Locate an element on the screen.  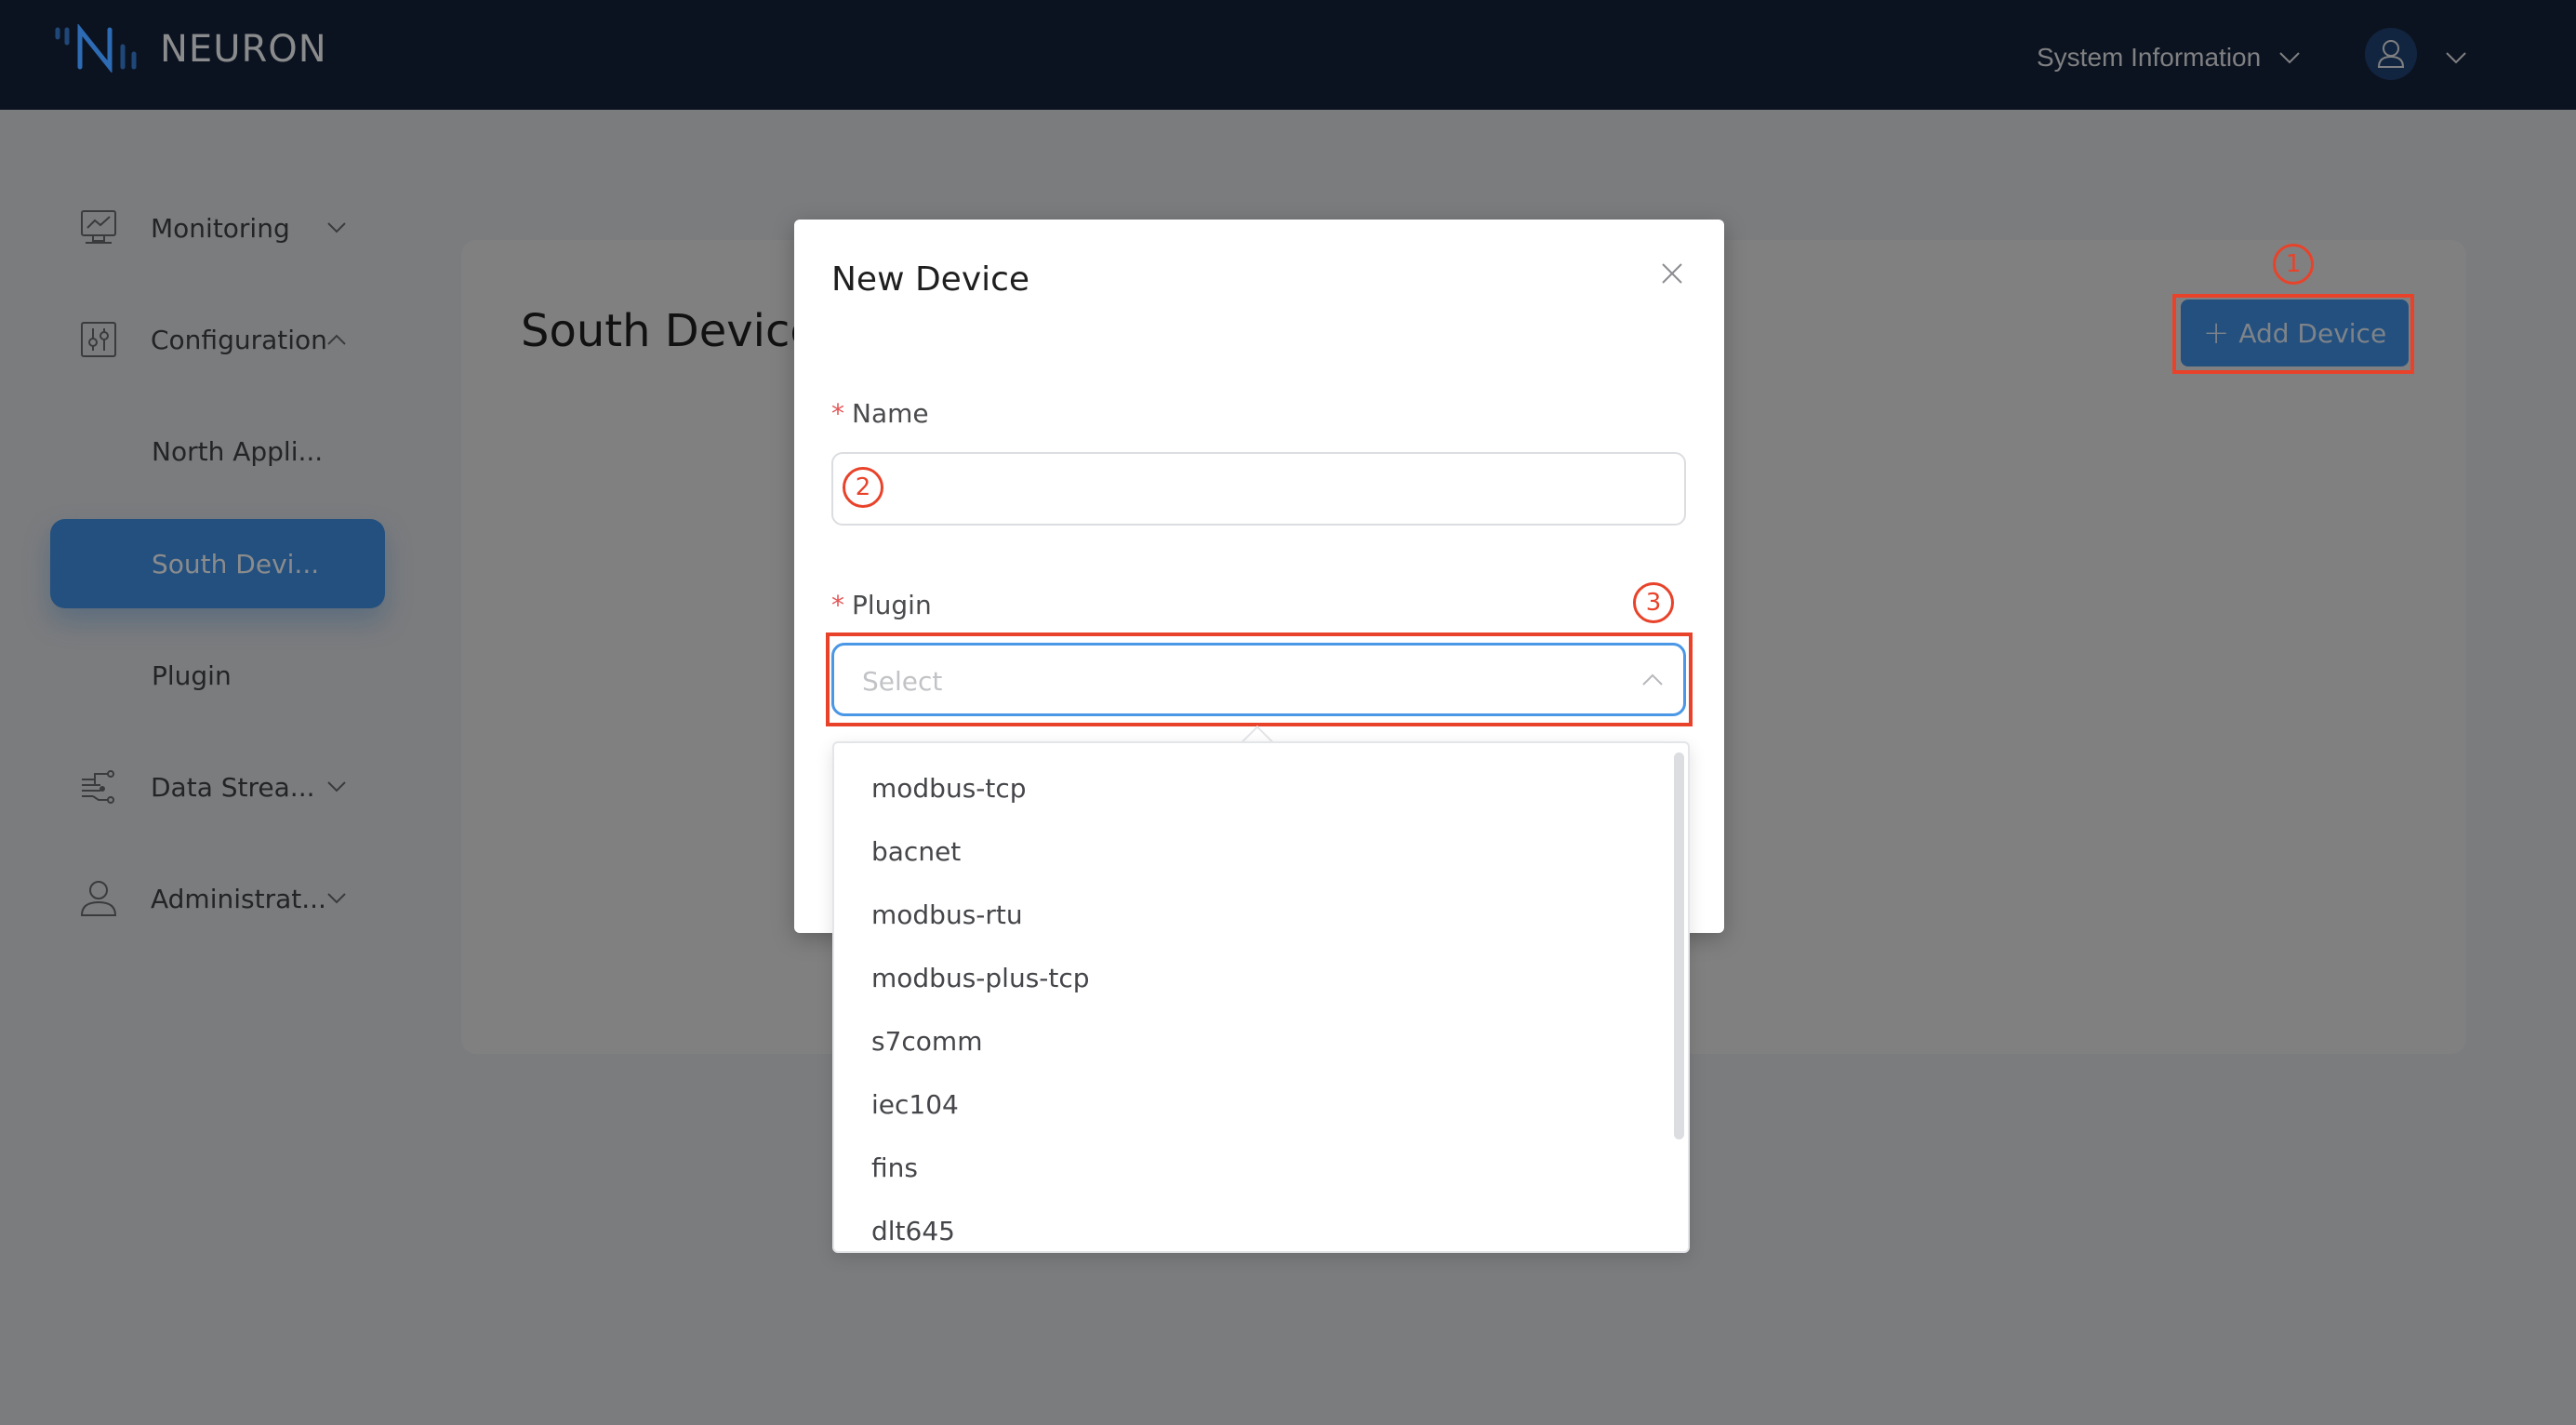
plugin-select-placeholder: Select is located at coordinates (902, 681).